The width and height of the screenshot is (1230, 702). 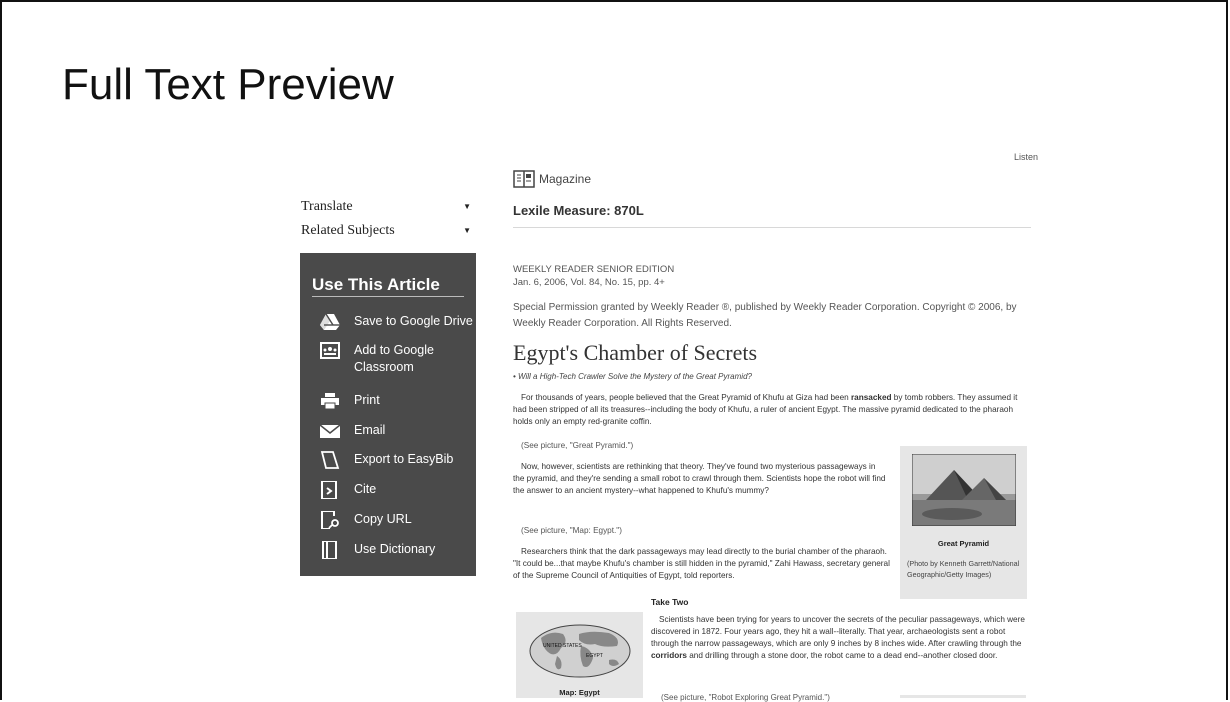 I want to click on panel-divider, so click(x=388, y=296).